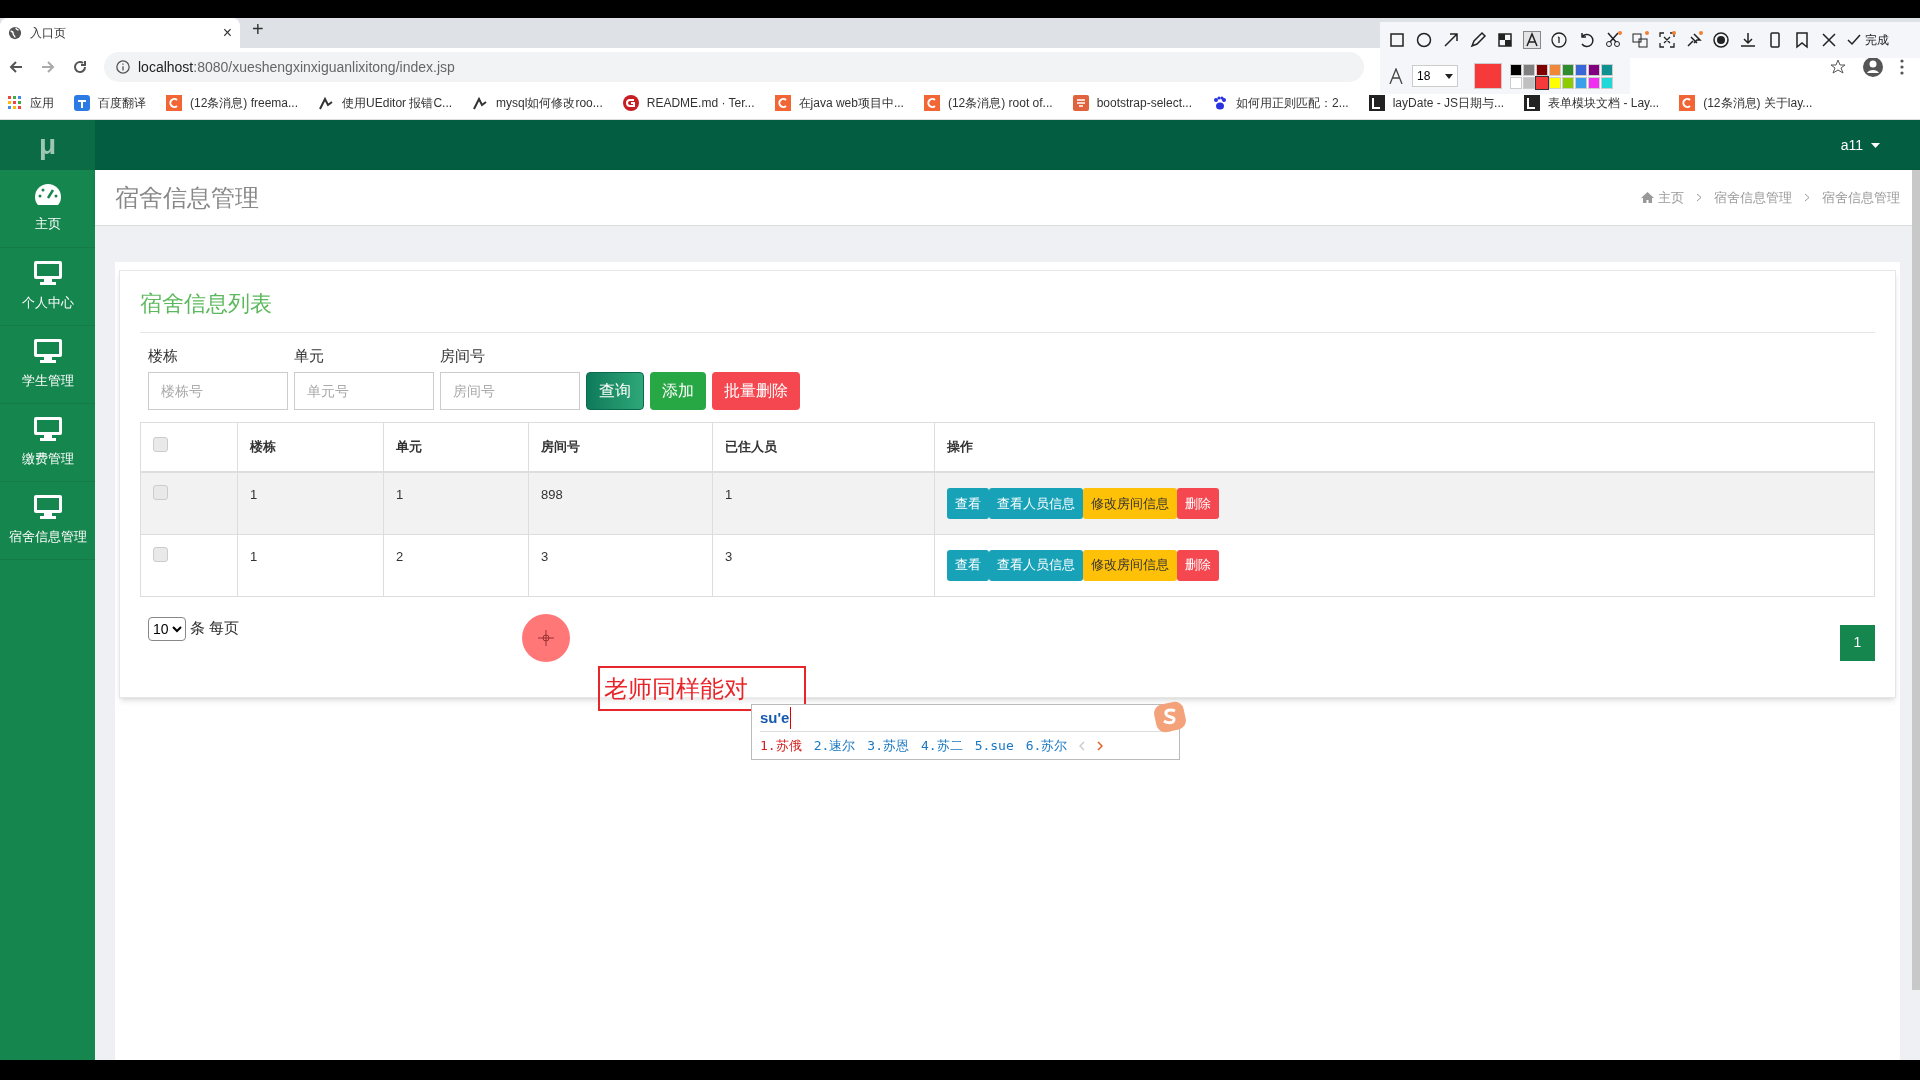 Image resolution: width=1920 pixels, height=1080 pixels. What do you see at coordinates (734, 67) in the screenshot?
I see `address-bar: localhost:8080/xueshengxinxiguanlixitong/index.jsp` at bounding box center [734, 67].